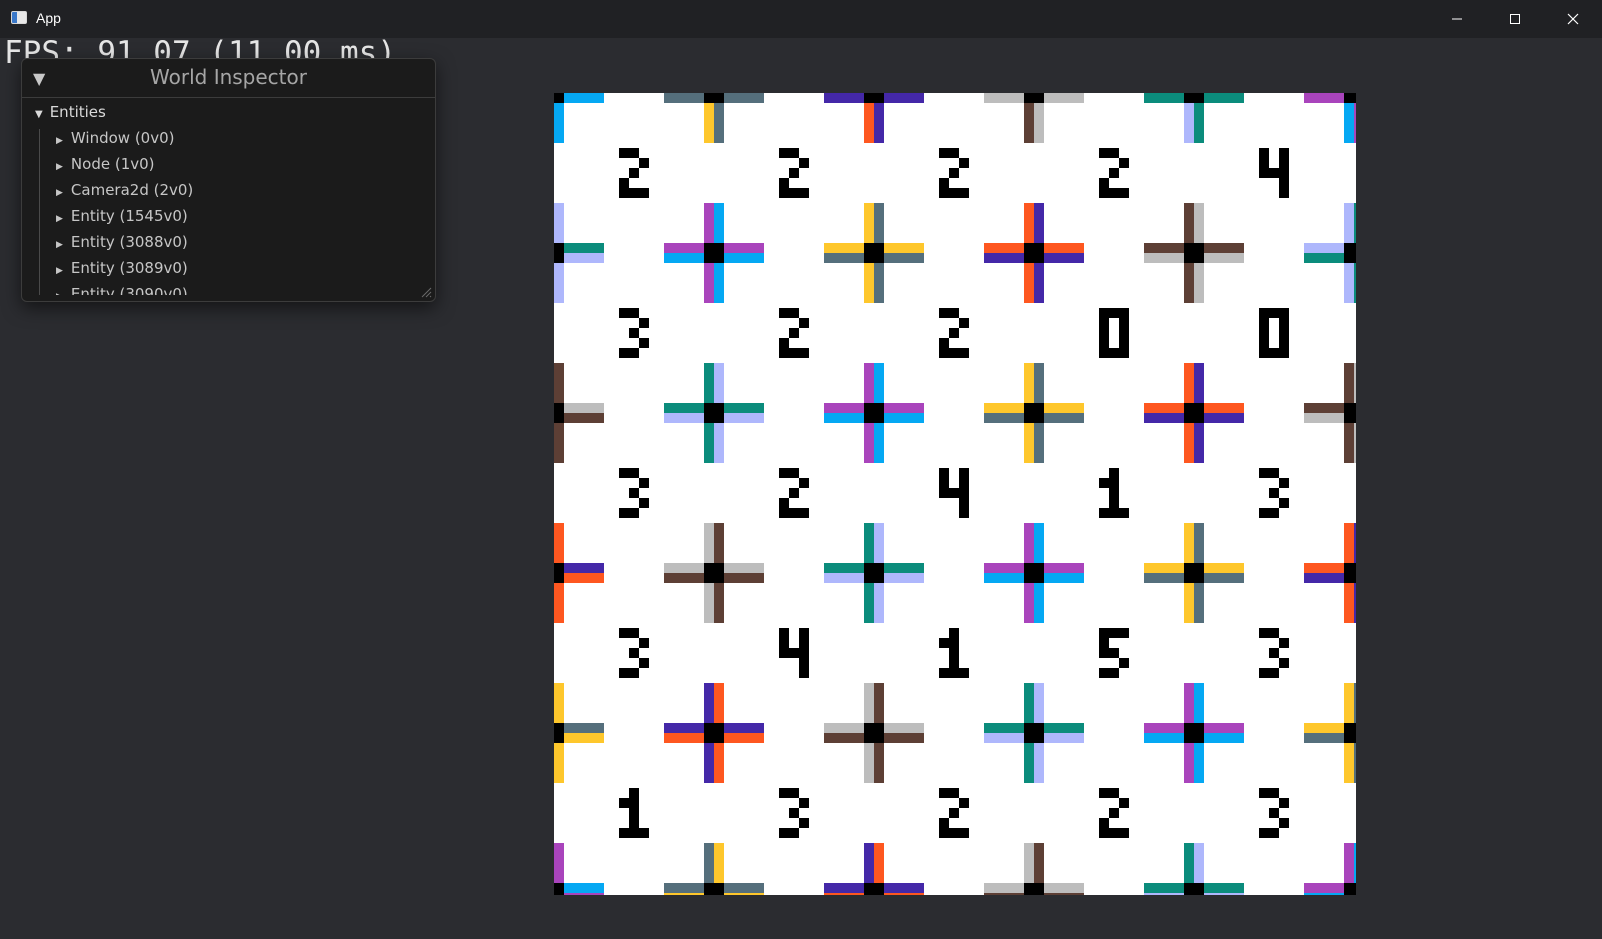 Image resolution: width=1602 pixels, height=939 pixels. What do you see at coordinates (1573, 19) in the screenshot?
I see `close-button` at bounding box center [1573, 19].